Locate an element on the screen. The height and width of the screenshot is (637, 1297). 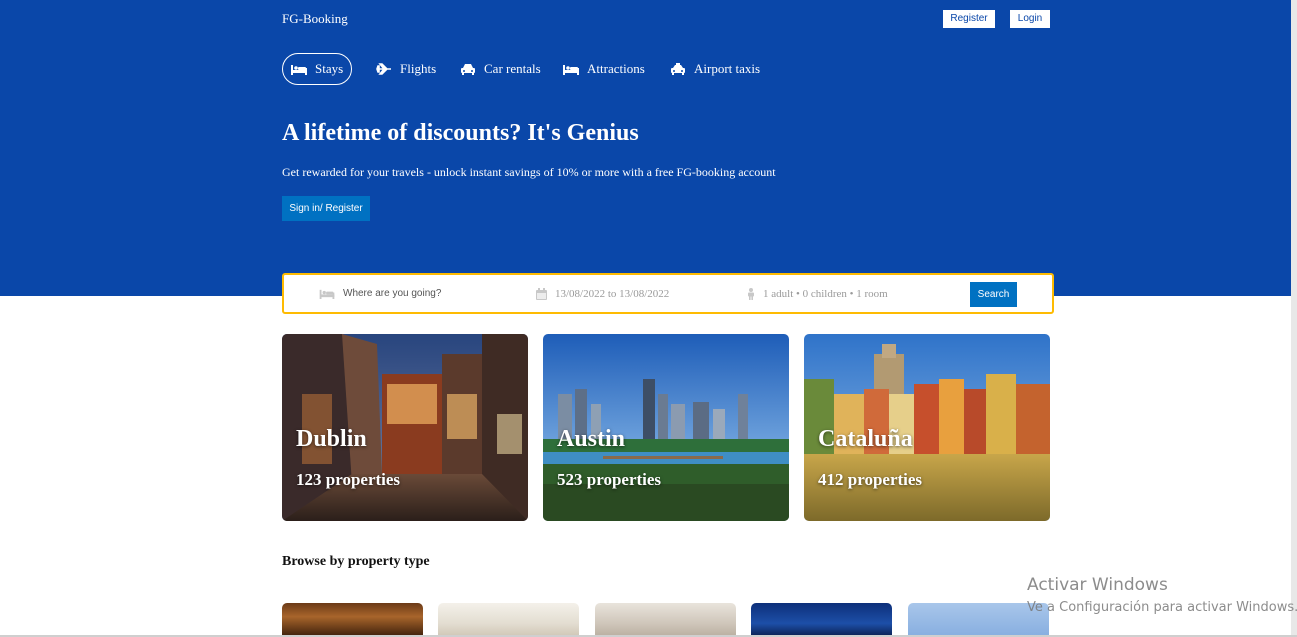
guests-text: 1 adult • 0 children • 1 room is located at coordinates (825, 293).